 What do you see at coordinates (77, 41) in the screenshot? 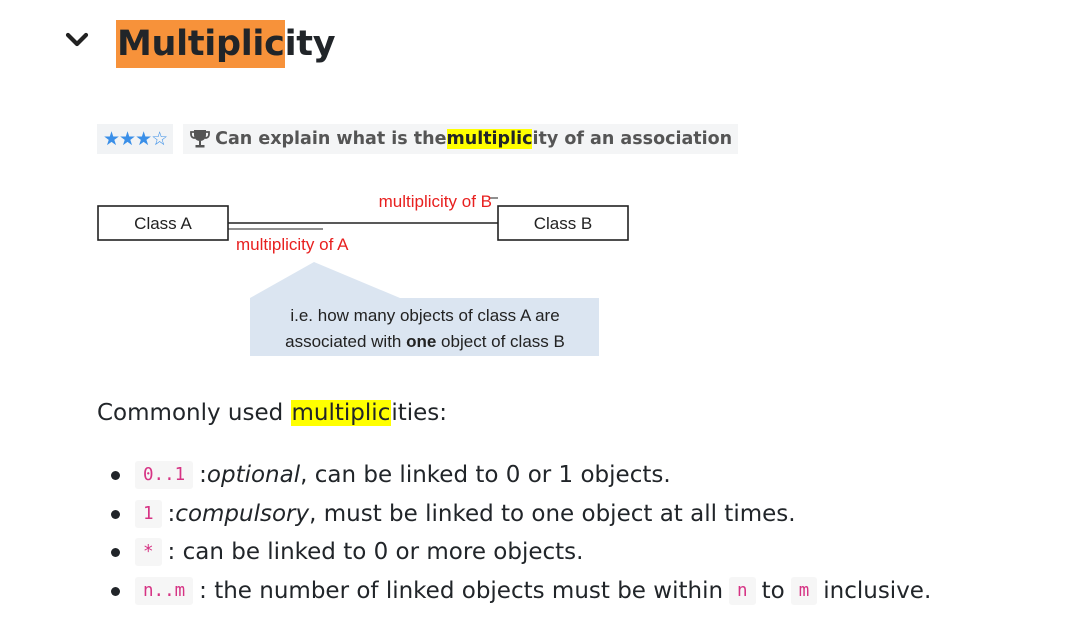
I see `chevron-down-icon` at bounding box center [77, 41].